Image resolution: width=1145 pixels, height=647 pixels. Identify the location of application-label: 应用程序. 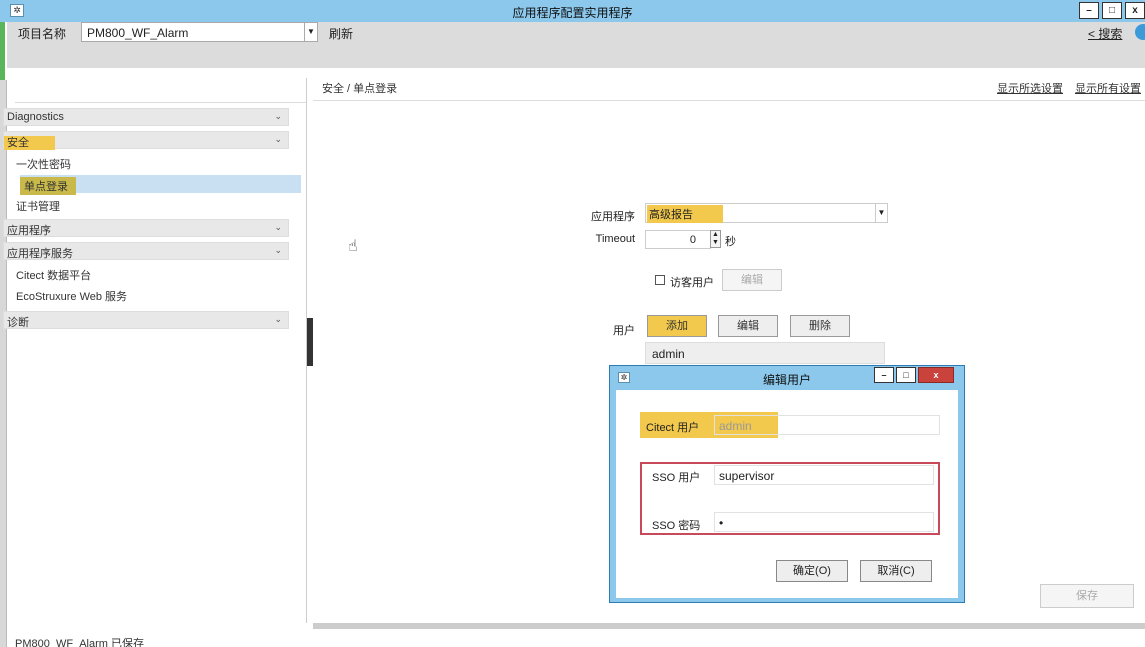
(613, 217).